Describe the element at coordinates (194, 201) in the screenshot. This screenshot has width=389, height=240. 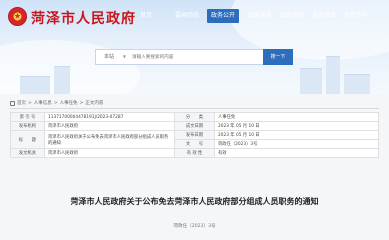
I see `document-title: 菏泽市人民政府关于公布免去菏泽市人民政府部分组成人员职务的通知` at that location.